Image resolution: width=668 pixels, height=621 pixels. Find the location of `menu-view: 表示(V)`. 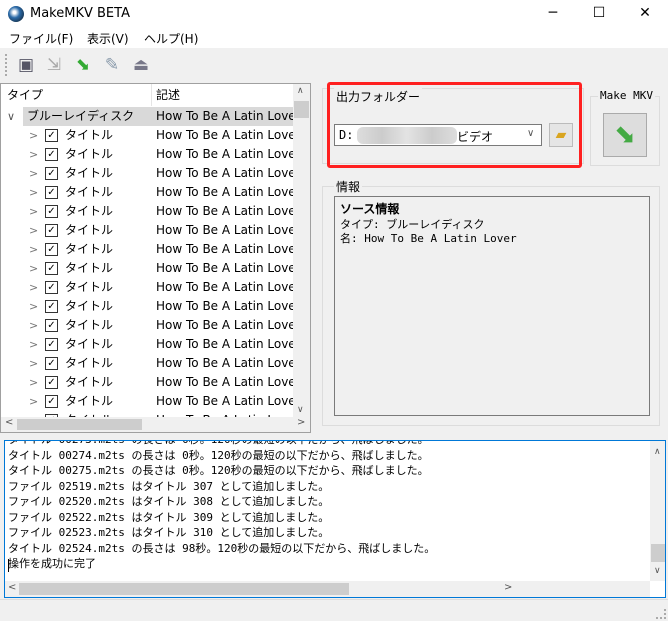

menu-view: 表示(V) is located at coordinates (108, 38).